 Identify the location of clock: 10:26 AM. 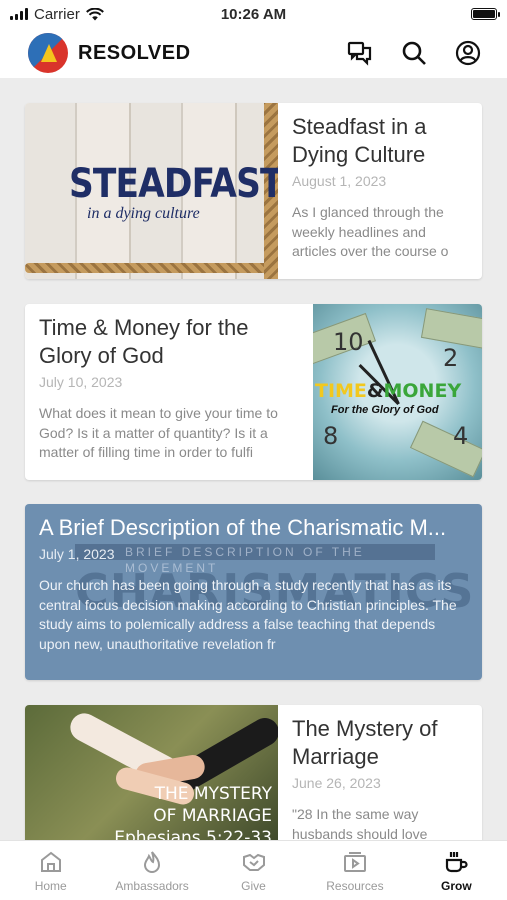
(253, 14).